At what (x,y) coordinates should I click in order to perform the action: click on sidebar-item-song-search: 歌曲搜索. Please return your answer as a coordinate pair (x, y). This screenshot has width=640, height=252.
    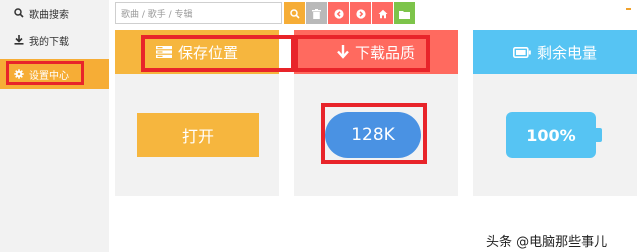
    Looking at the image, I should click on (54, 13).